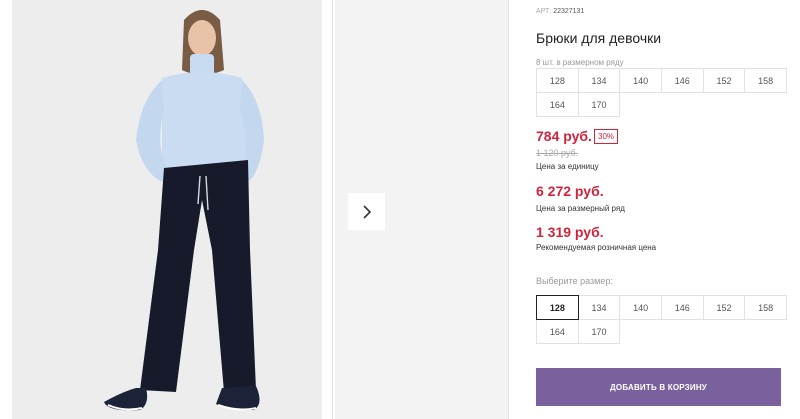 The width and height of the screenshot is (800, 419). What do you see at coordinates (682, 307) in the screenshot?
I see `size-option-146: 146` at bounding box center [682, 307].